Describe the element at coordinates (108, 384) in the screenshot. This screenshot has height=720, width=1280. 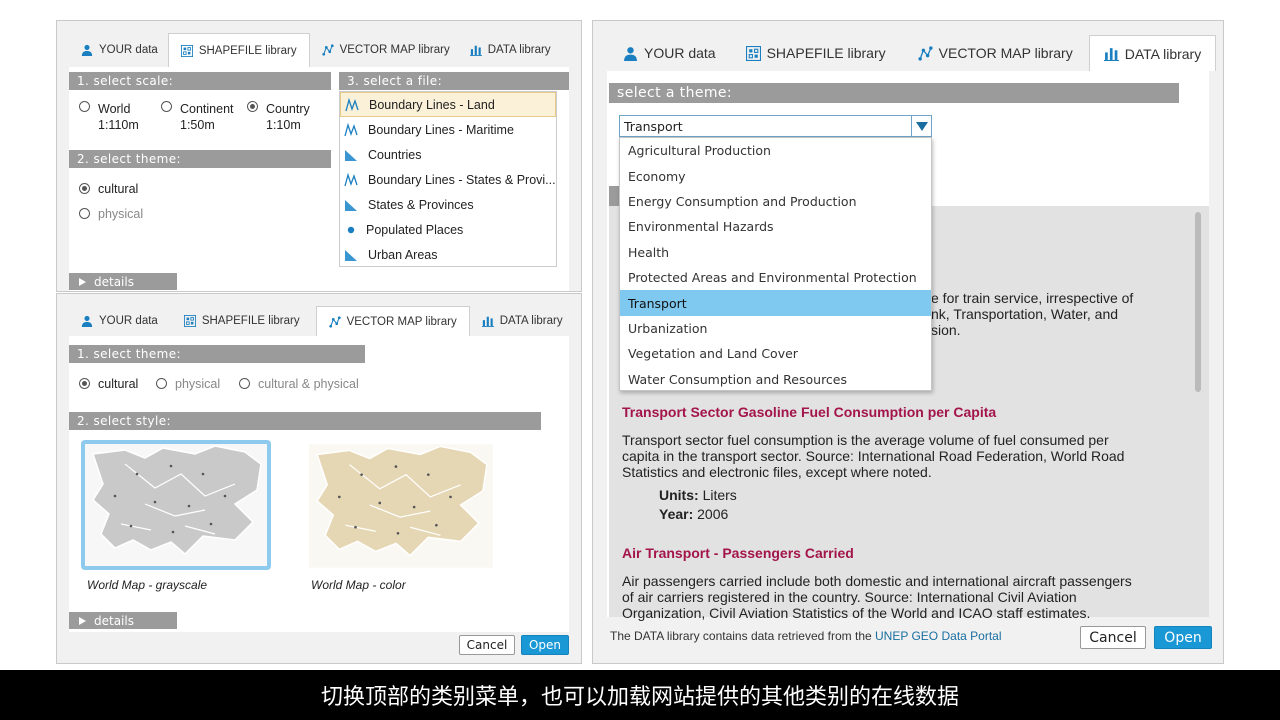
I see `vector-theme-cultural-option: cultural` at that location.